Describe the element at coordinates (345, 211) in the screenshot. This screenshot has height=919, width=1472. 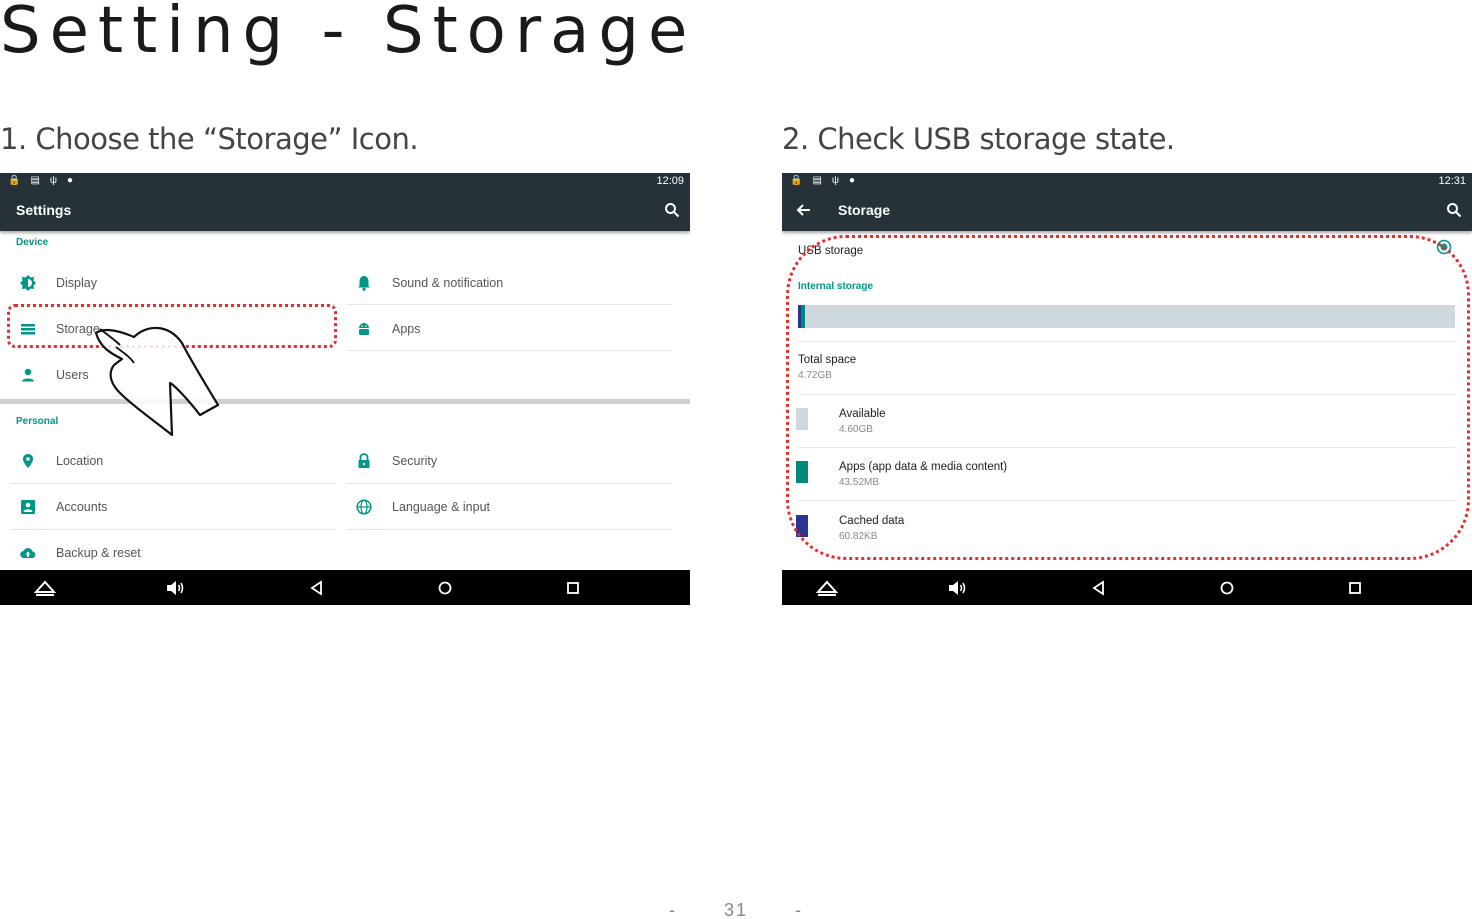
I see `app-bar: Settings` at that location.